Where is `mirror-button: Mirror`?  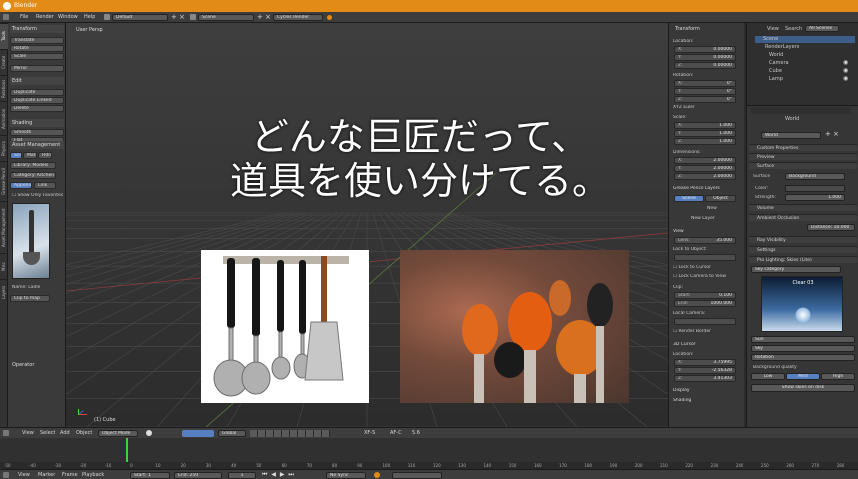 mirror-button: Mirror is located at coordinates (37, 68).